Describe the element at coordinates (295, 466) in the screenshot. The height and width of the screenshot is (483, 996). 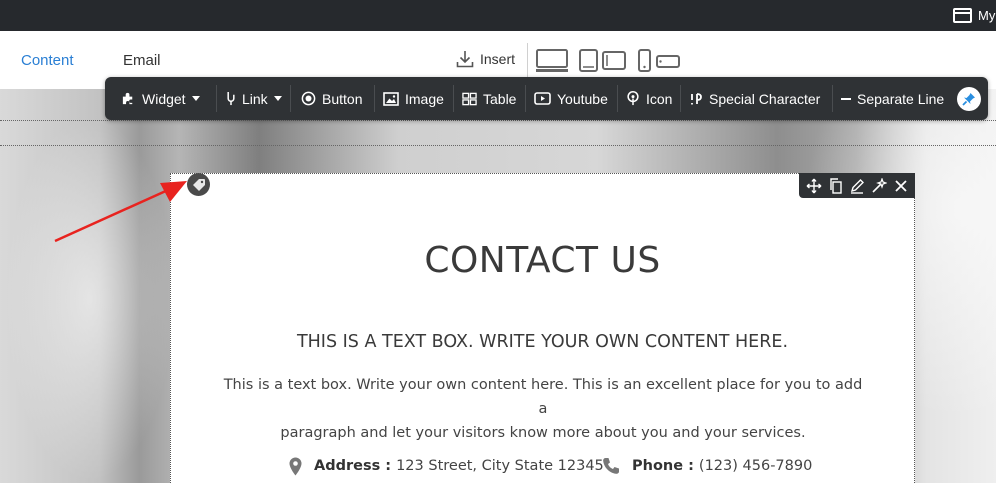
I see `map-marker-icon` at that location.